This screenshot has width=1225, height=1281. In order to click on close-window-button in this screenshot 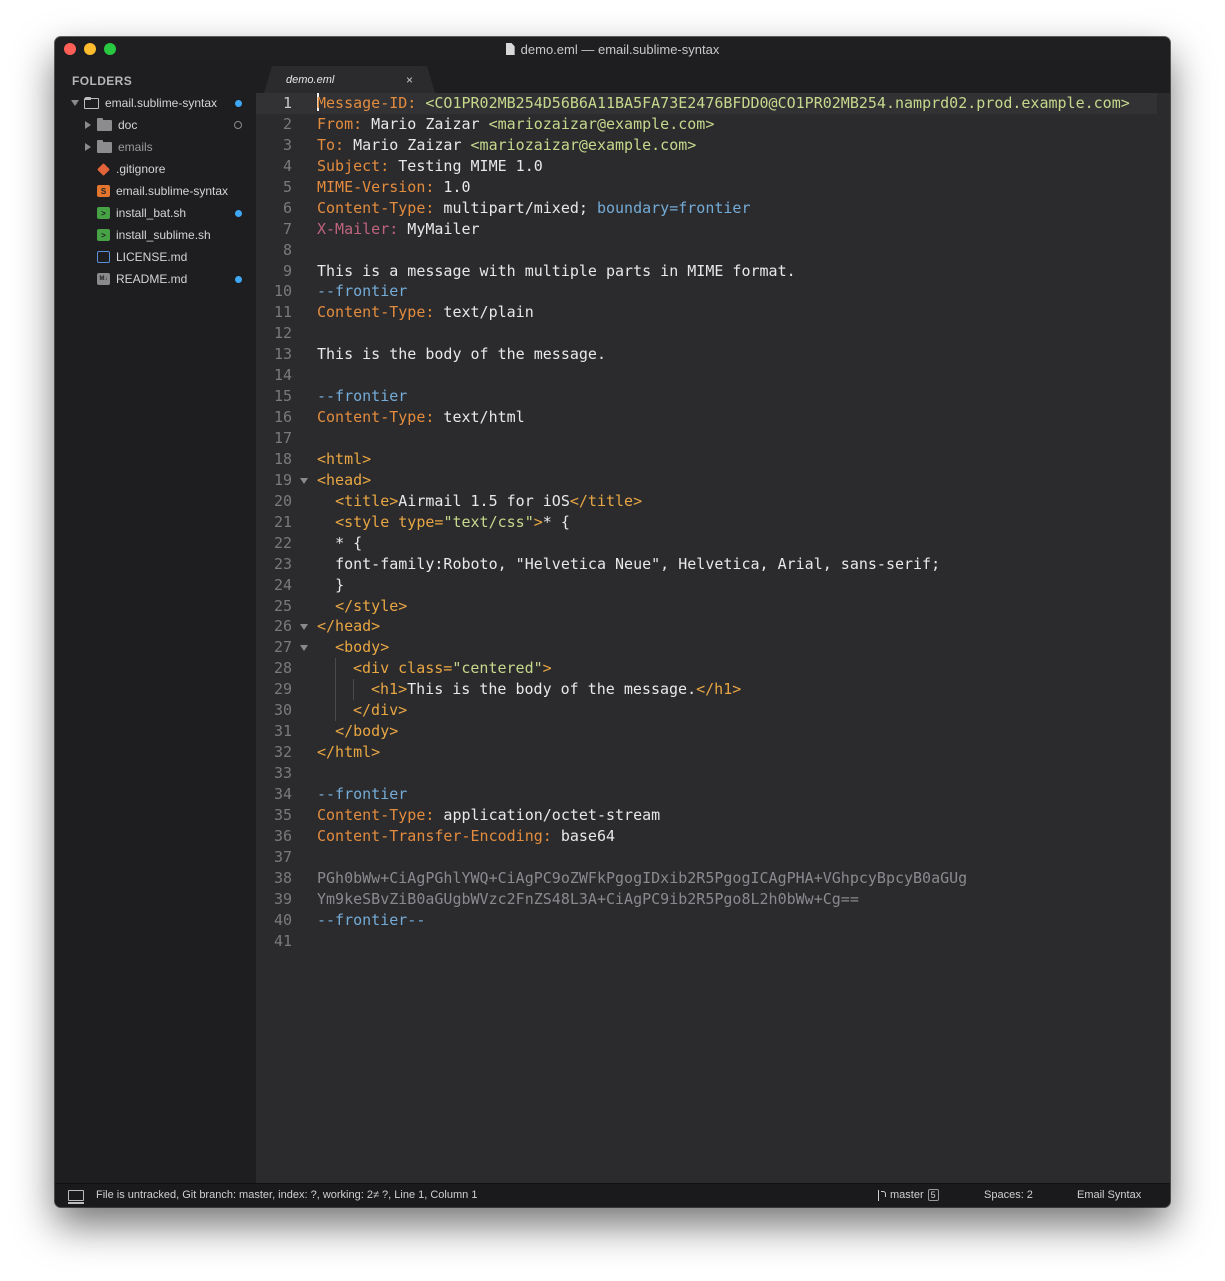, I will do `click(70, 49)`.